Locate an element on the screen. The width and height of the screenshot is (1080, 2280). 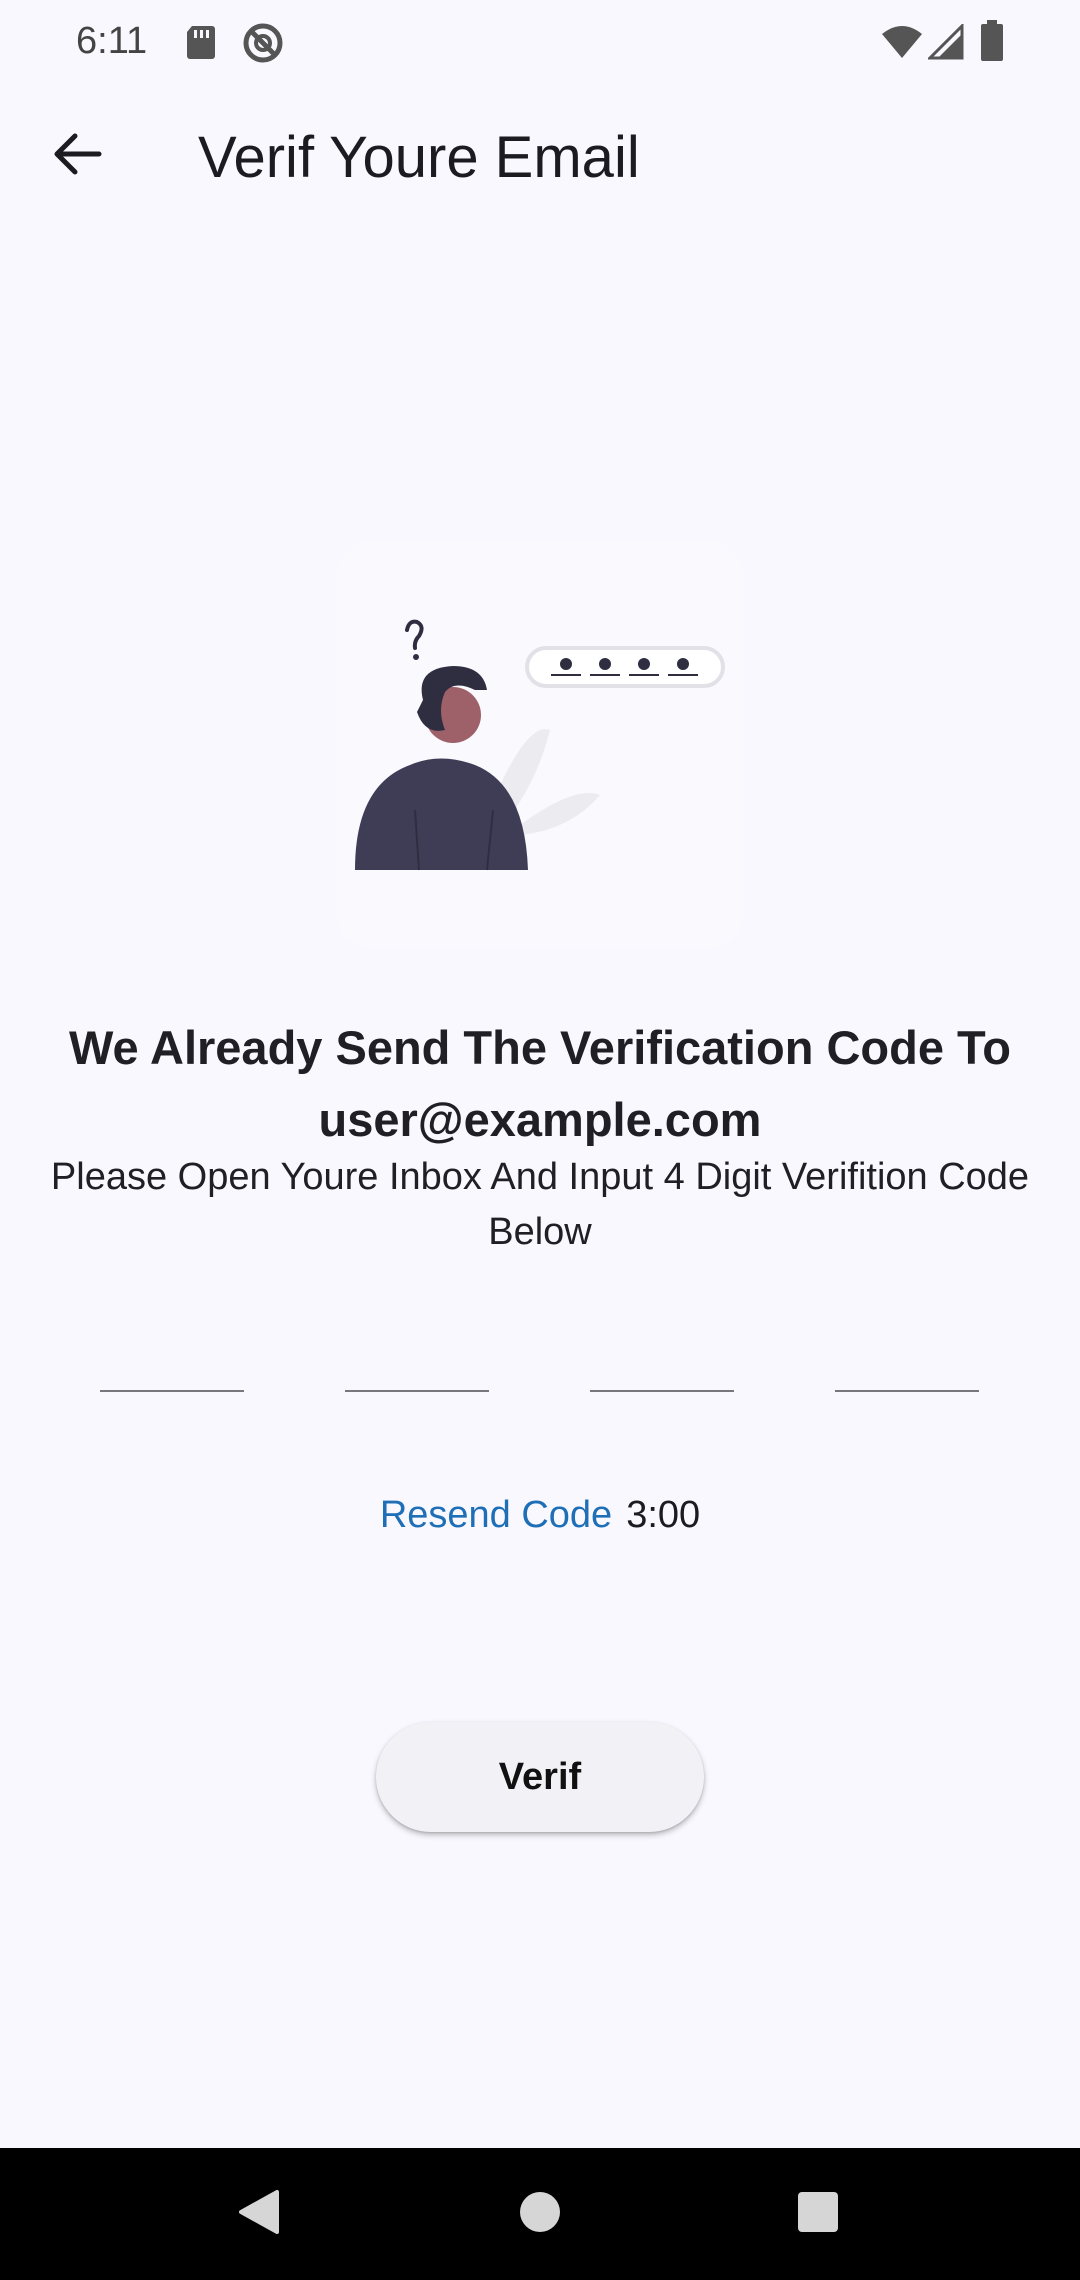
system-nav-bar is located at coordinates (540, 2214).